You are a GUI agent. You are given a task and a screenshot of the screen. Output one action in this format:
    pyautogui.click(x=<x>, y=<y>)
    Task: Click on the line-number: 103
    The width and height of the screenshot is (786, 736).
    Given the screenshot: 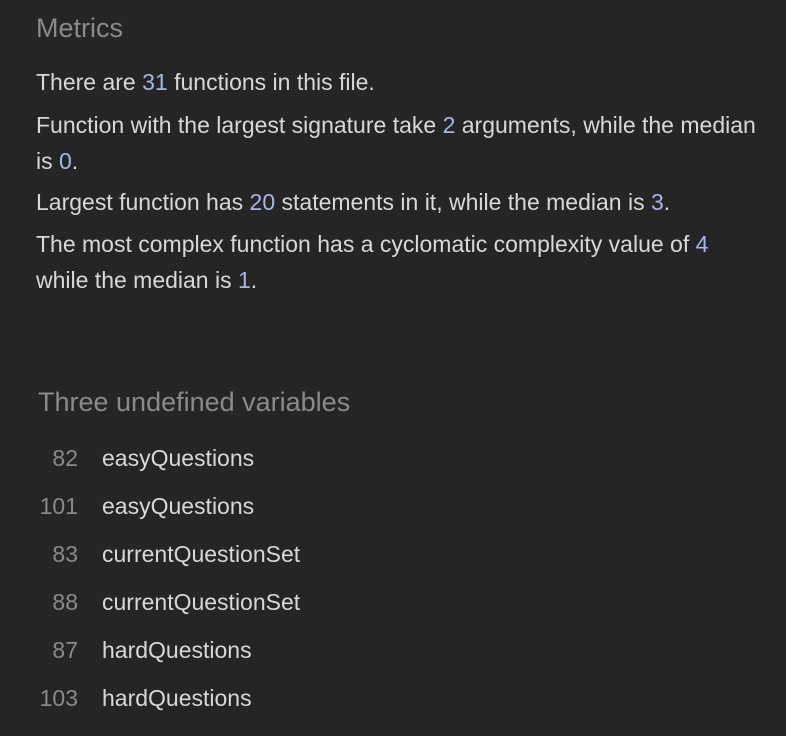 What is the action you would take?
    pyautogui.click(x=58, y=697)
    